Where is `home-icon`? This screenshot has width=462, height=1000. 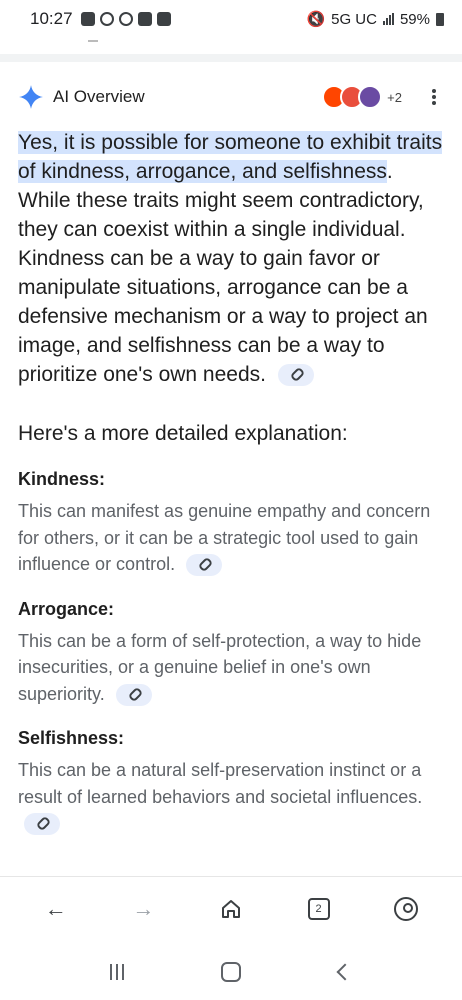
home-icon is located at coordinates (231, 909).